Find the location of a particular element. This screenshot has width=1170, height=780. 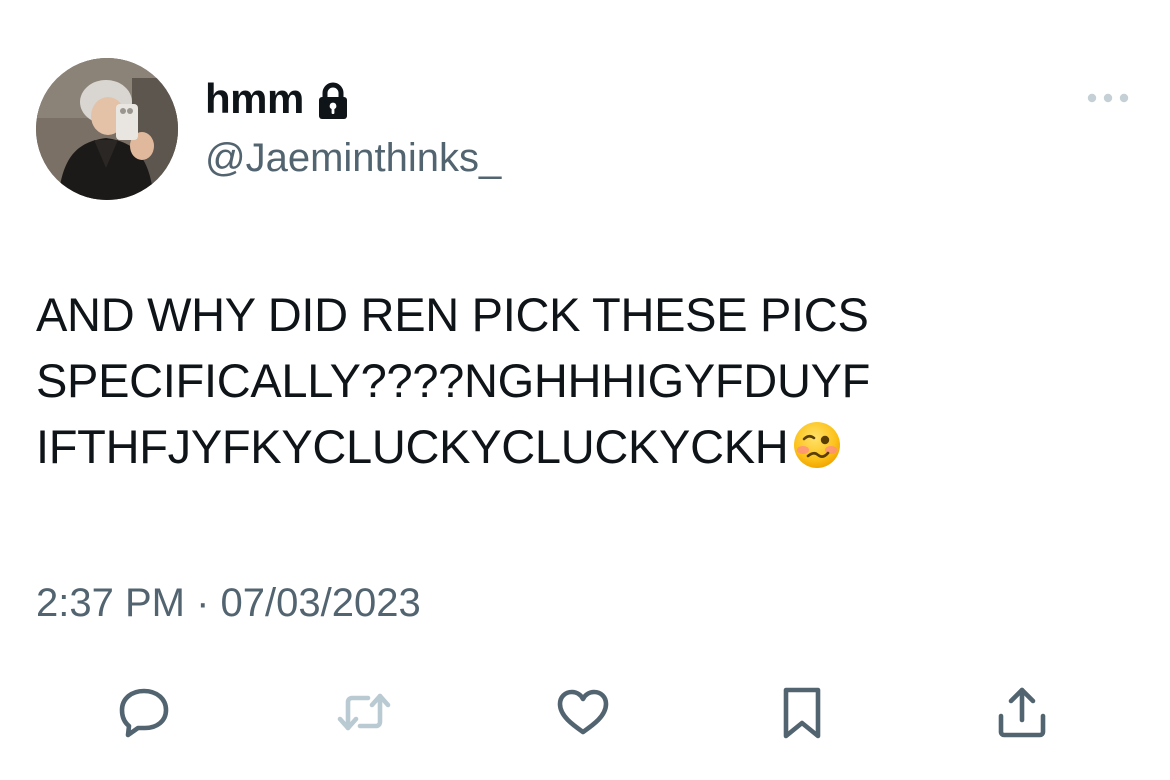

share-button is located at coordinates (1022, 712).